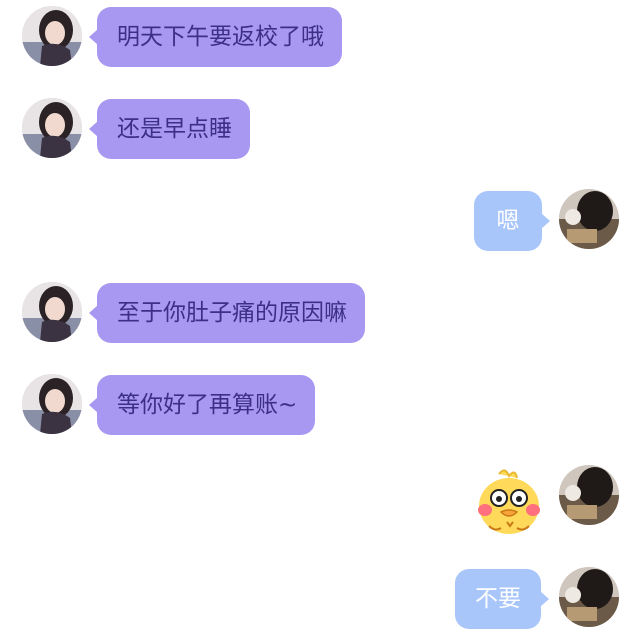 This screenshot has height=642, width=640. I want to click on message-bubble: 还是早点睡, so click(169, 129).